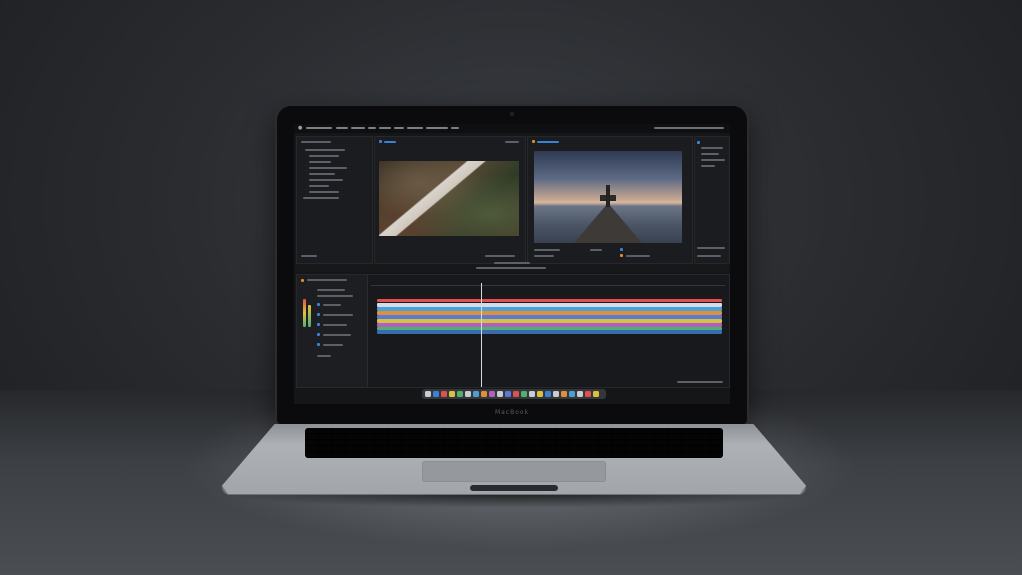 Image resolution: width=1022 pixels, height=575 pixels. What do you see at coordinates (711, 248) in the screenshot?
I see `panel-footer` at bounding box center [711, 248].